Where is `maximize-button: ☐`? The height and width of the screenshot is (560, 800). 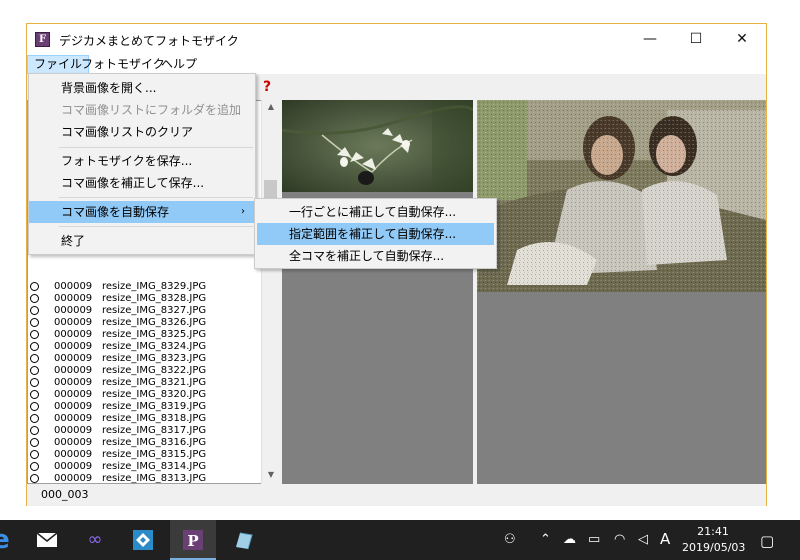 maximize-button: ☐ is located at coordinates (696, 39).